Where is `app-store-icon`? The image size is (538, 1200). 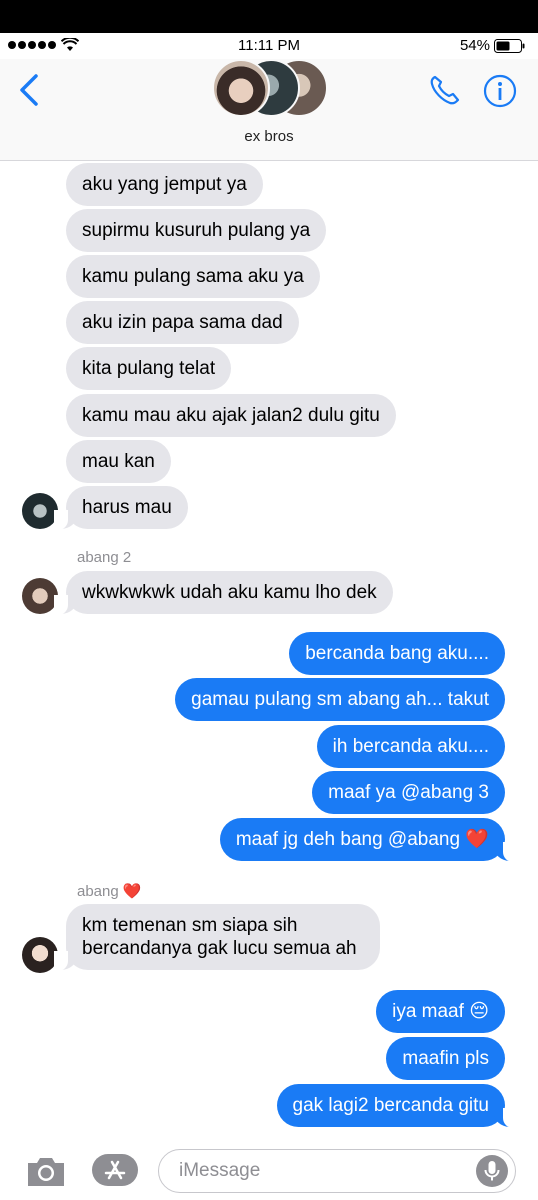
app-store-icon is located at coordinates (115, 1170).